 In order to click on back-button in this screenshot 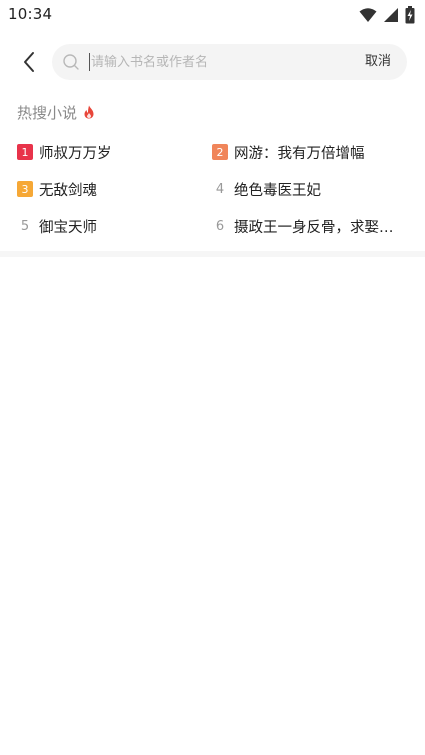, I will do `click(29, 62)`.